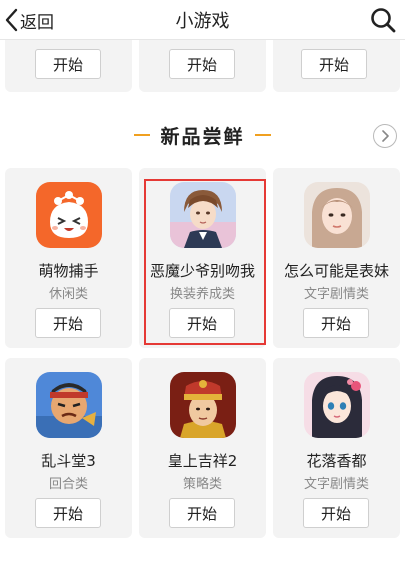 This screenshot has width=405, height=564. What do you see at coordinates (69, 405) in the screenshot?
I see `brawl-hall-icon` at bounding box center [69, 405].